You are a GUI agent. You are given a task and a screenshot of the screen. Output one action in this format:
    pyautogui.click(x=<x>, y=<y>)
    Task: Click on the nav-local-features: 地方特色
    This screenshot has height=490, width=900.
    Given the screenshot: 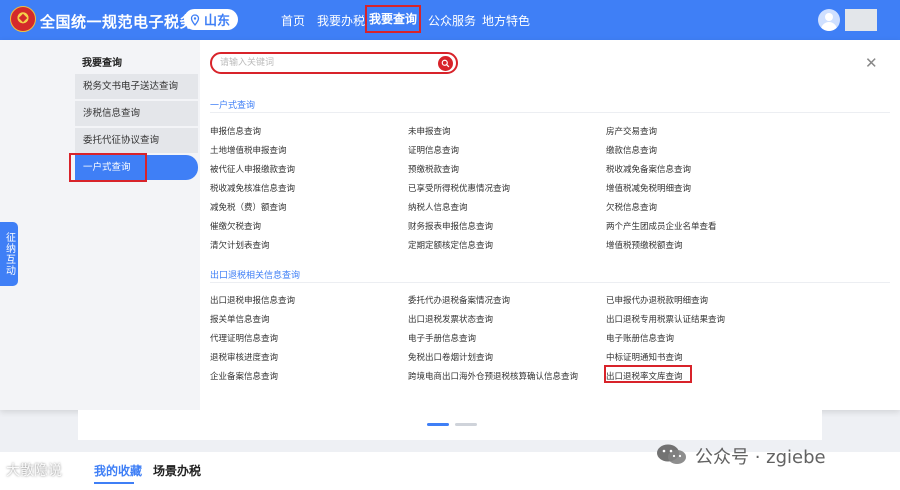 What is the action you would take?
    pyautogui.click(x=506, y=20)
    